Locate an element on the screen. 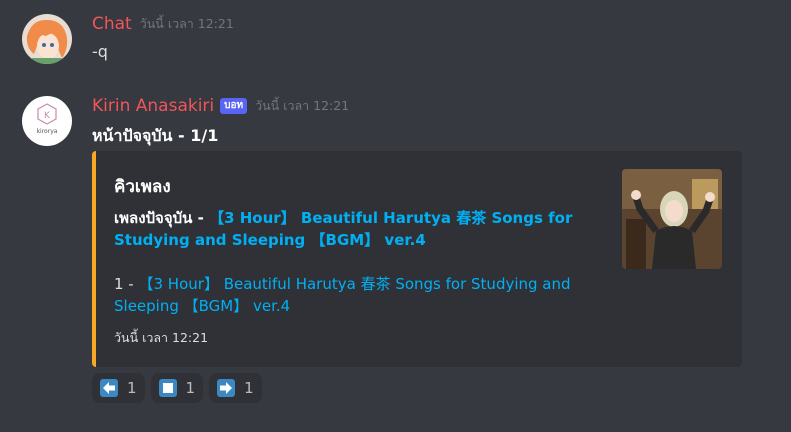 The width and height of the screenshot is (791, 432). message-content: หน้าปัจจุบัน - 1/1 is located at coordinates (155, 135).